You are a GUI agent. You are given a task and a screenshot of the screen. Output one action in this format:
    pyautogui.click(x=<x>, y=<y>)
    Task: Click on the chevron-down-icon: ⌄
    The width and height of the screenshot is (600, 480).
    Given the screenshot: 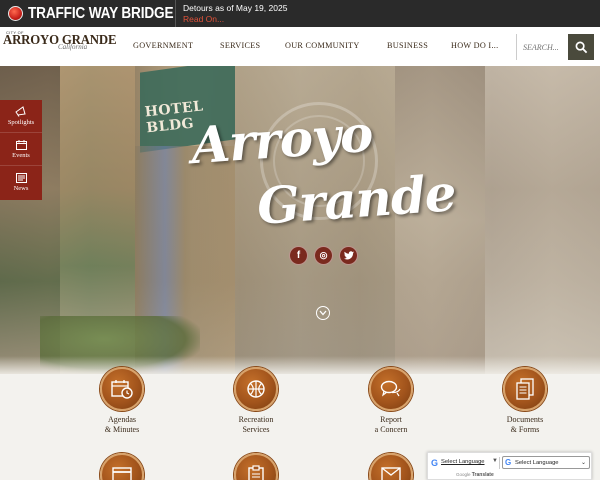 What is the action you would take?
    pyautogui.click(x=583, y=463)
    